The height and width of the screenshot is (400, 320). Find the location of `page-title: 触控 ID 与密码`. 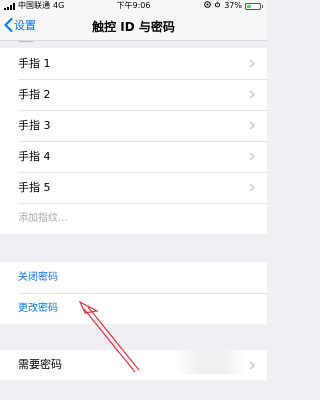

page-title: 触控 ID 与密码 is located at coordinates (133, 27).